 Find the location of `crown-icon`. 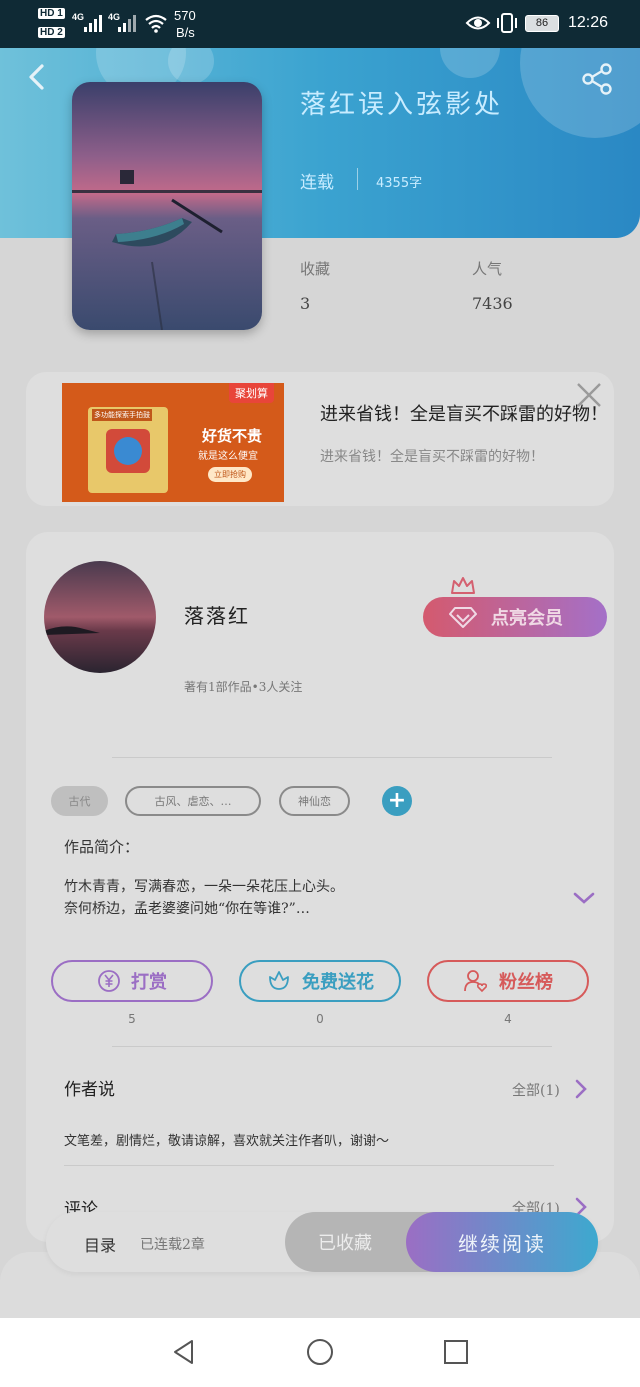

crown-icon is located at coordinates (463, 585).